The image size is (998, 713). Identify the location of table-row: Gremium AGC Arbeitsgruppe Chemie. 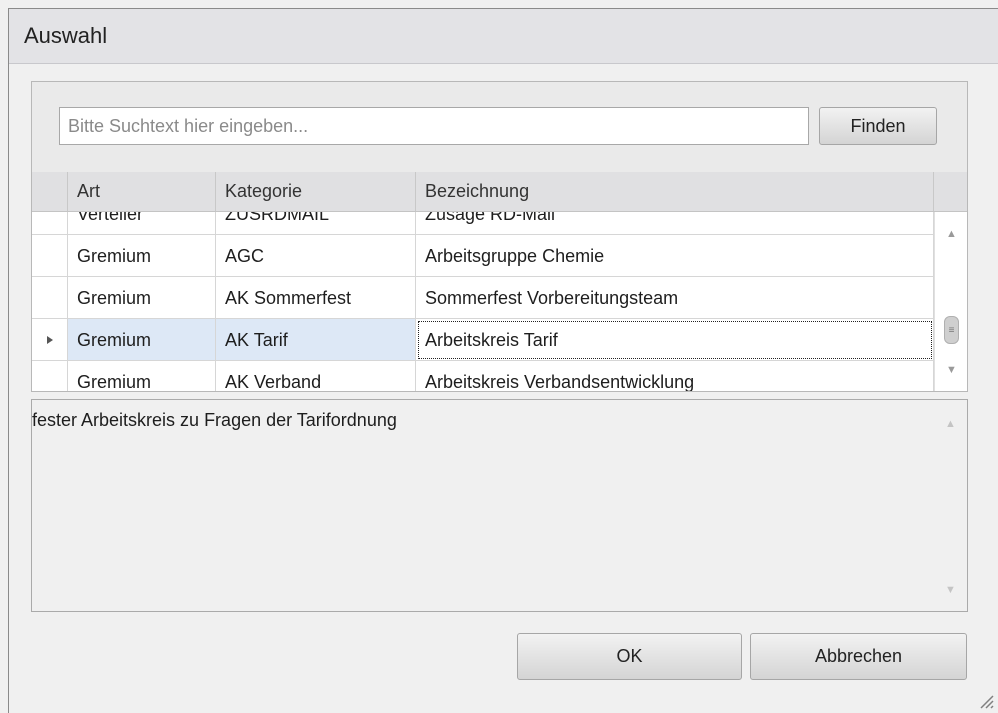
(483, 256).